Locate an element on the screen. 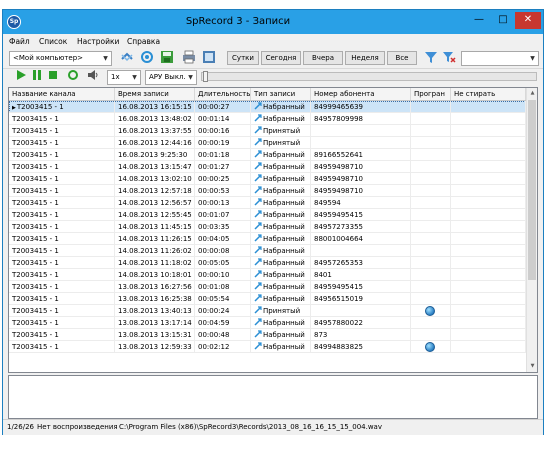 This screenshot has width=550, height=450. agc-select: АРУ Выкл. ▼ is located at coordinates (171, 77).